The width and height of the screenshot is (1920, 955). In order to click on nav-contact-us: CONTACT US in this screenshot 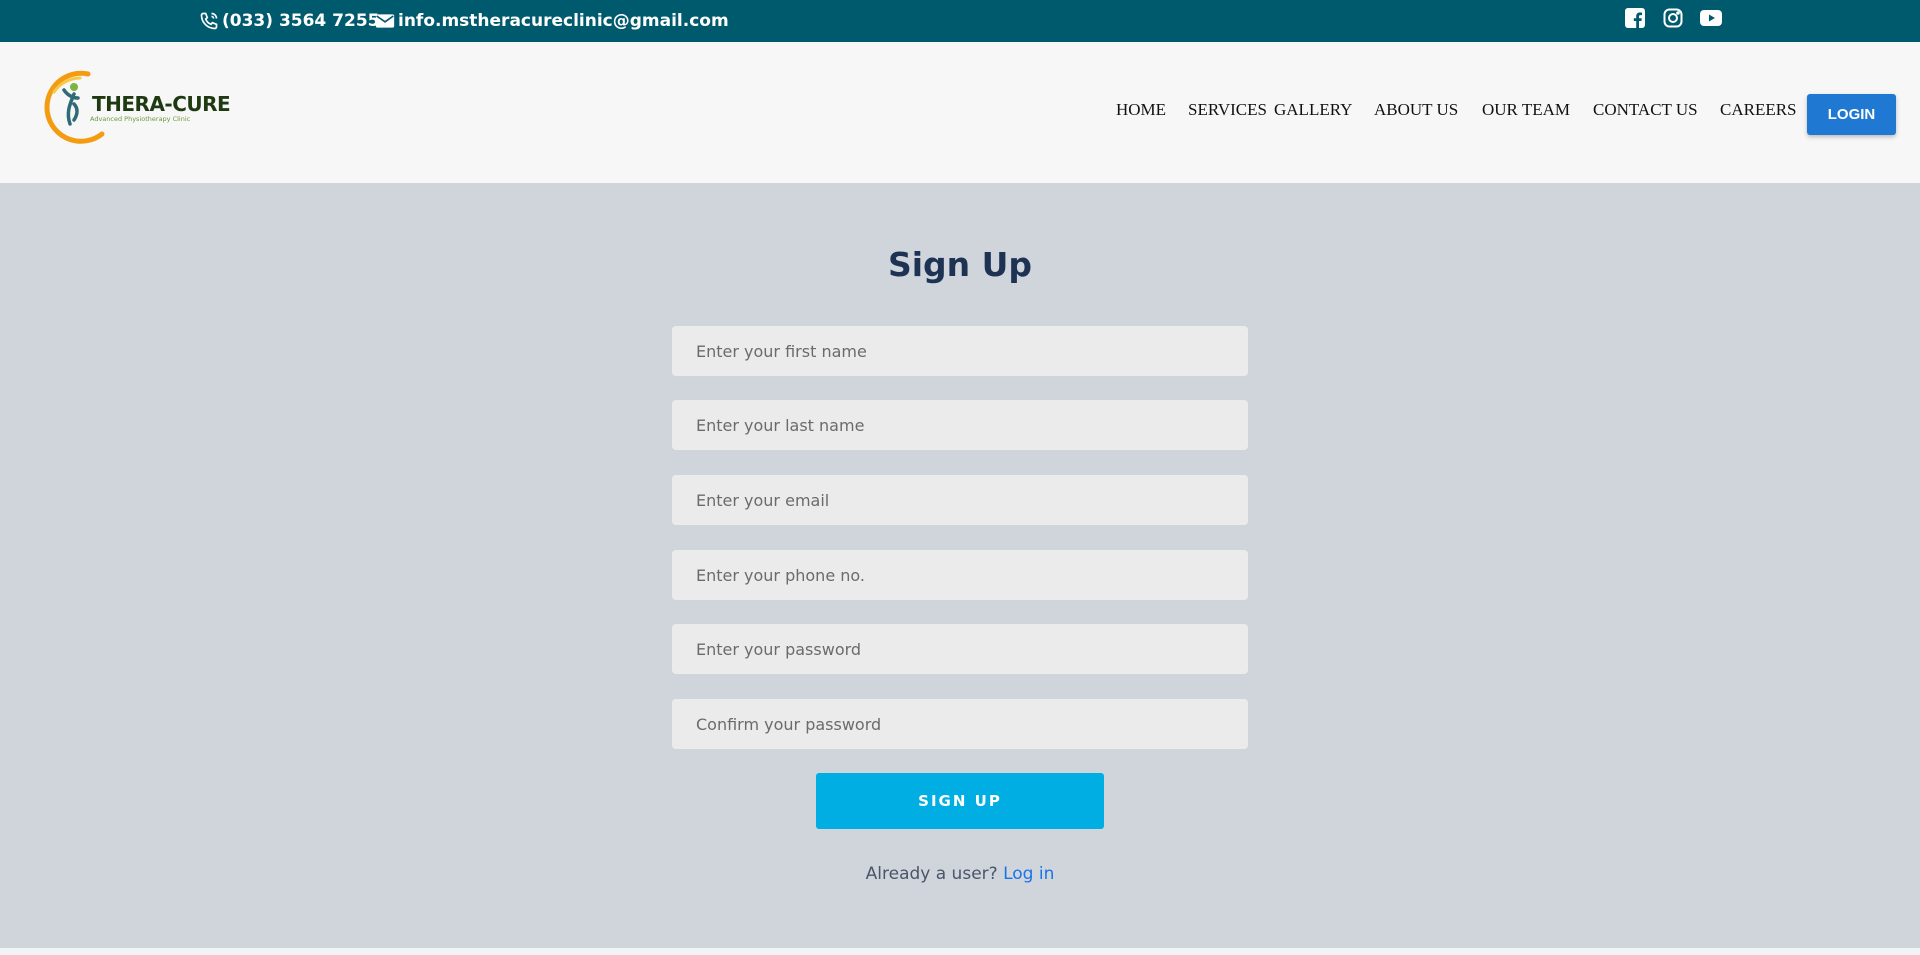, I will do `click(1645, 110)`.